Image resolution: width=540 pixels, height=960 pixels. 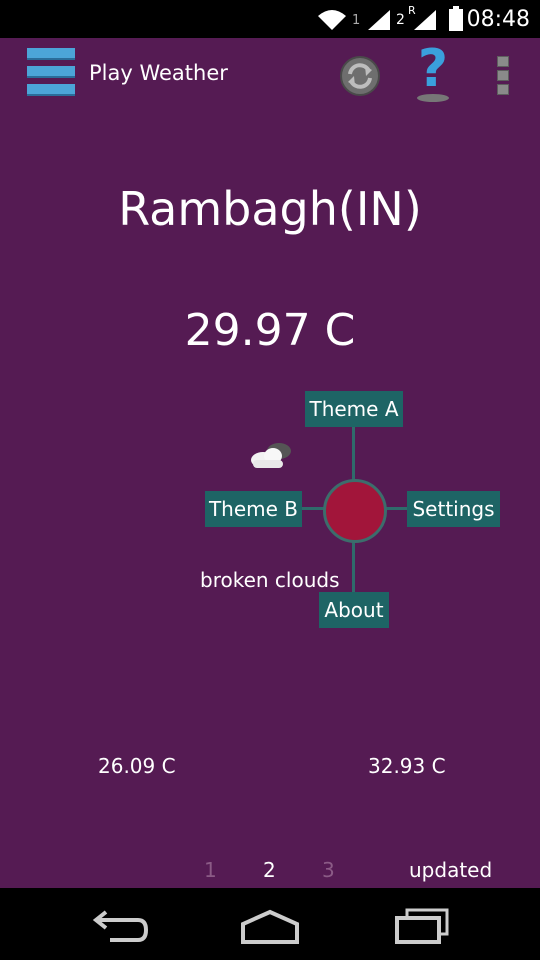 What do you see at coordinates (123, 925) in the screenshot?
I see `back-icon` at bounding box center [123, 925].